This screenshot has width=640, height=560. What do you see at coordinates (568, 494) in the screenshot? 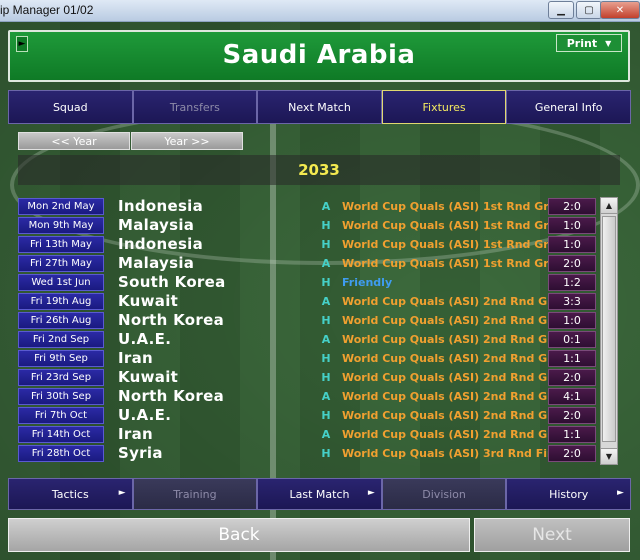
I see `tab-history: History ►` at bounding box center [568, 494].